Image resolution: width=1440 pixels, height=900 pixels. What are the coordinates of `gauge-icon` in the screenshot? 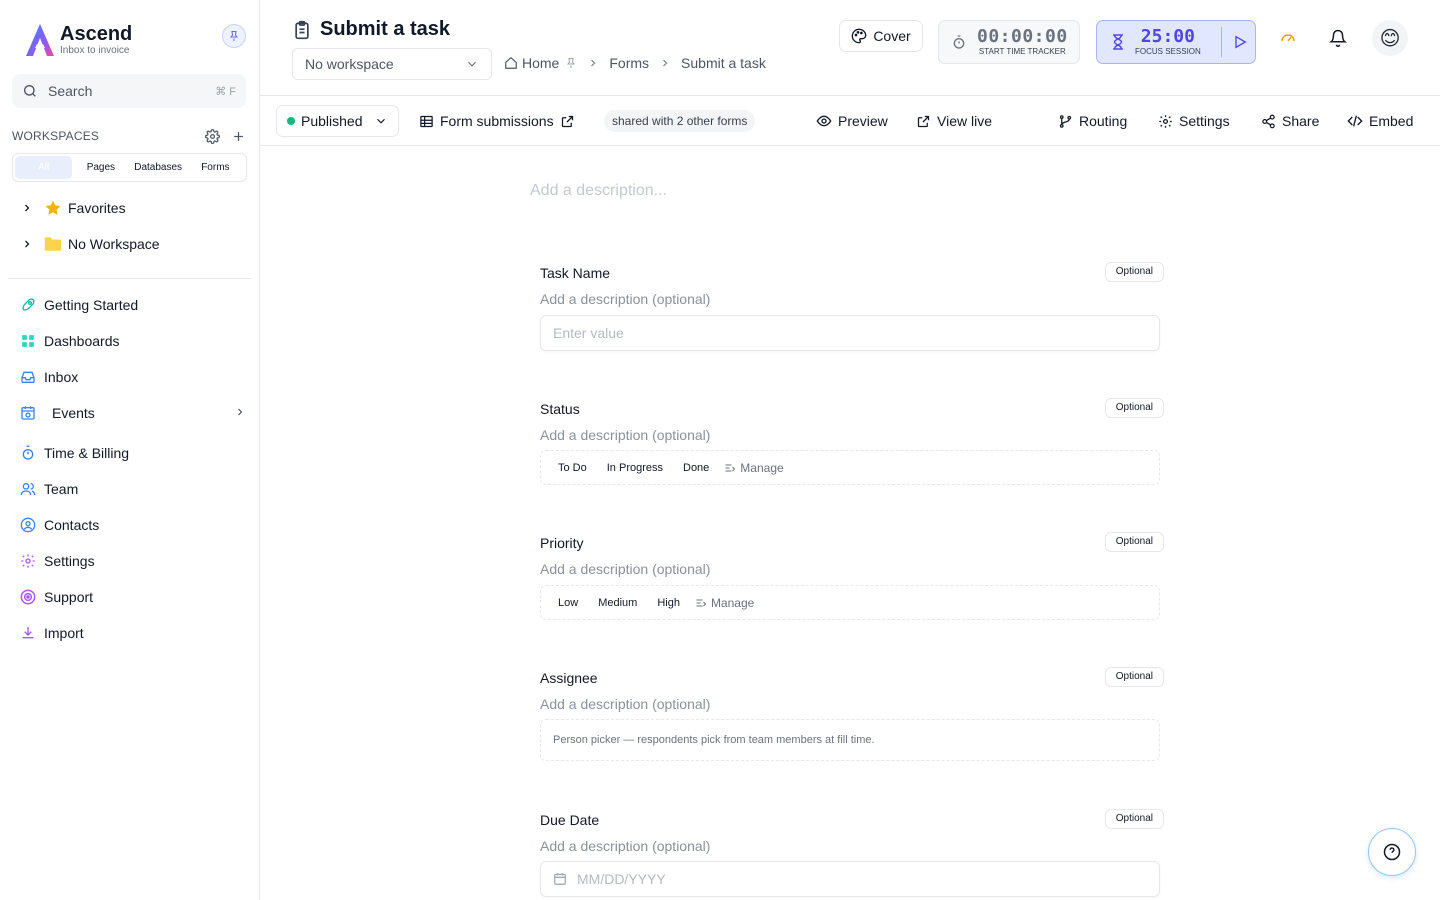 It's located at (1288, 38).